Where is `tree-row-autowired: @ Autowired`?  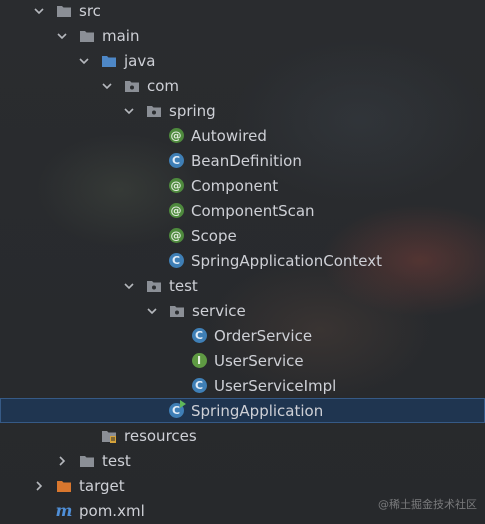
tree-row-autowired: @ Autowired is located at coordinates (242, 135).